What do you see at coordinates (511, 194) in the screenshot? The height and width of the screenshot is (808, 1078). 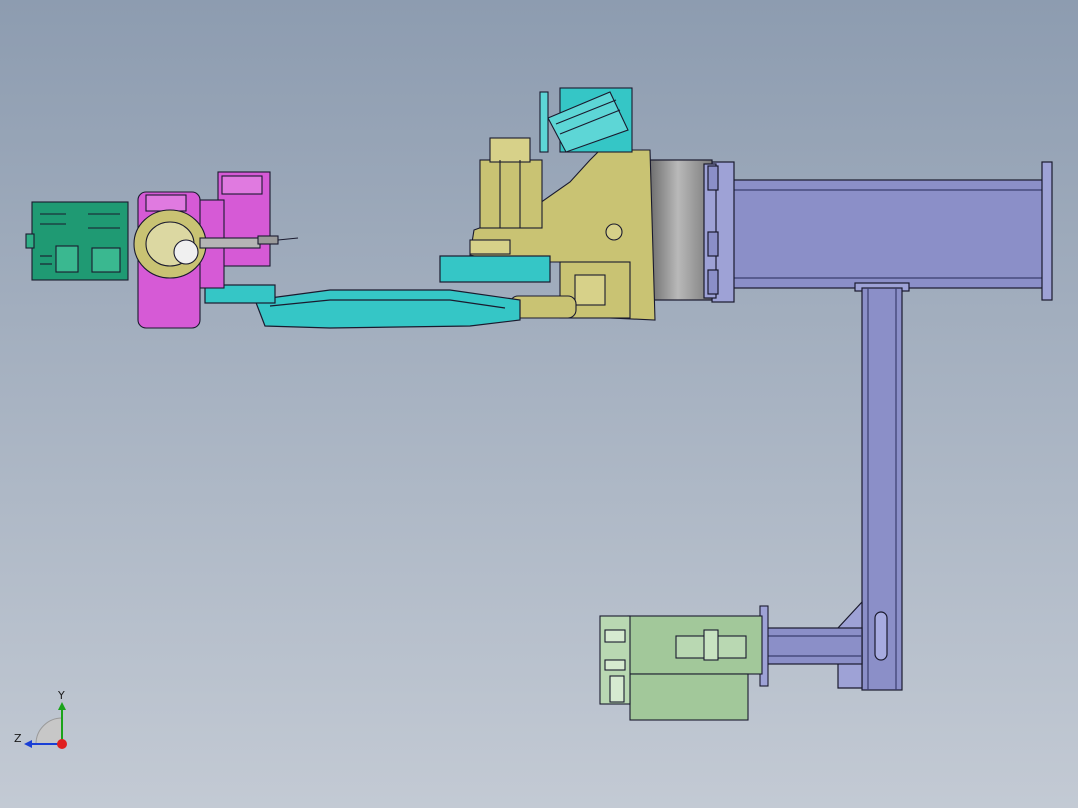 I see `base-motor` at bounding box center [511, 194].